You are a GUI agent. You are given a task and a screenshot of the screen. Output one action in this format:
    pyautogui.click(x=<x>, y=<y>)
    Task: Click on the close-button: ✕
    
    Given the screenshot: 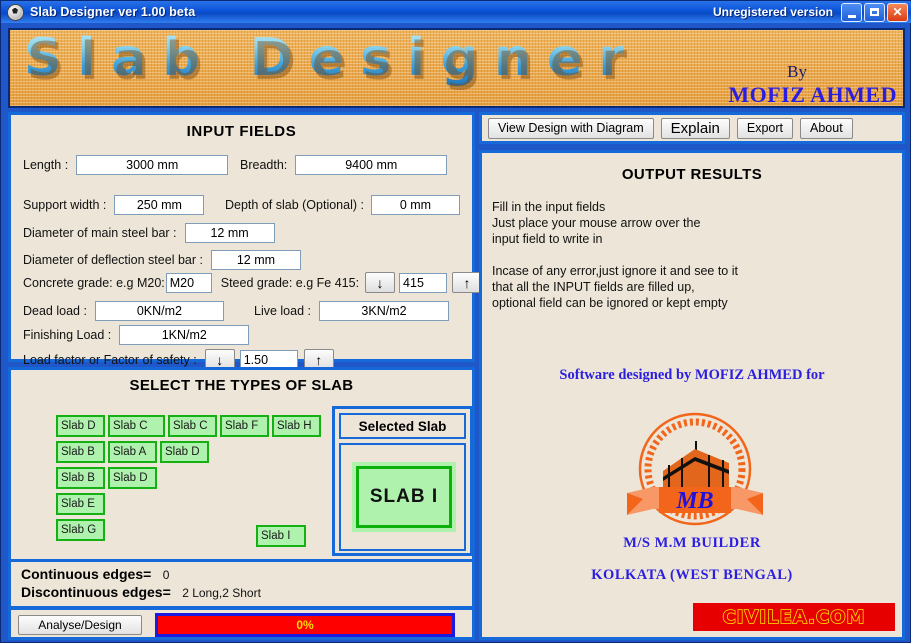 What is the action you would take?
    pyautogui.click(x=897, y=12)
    